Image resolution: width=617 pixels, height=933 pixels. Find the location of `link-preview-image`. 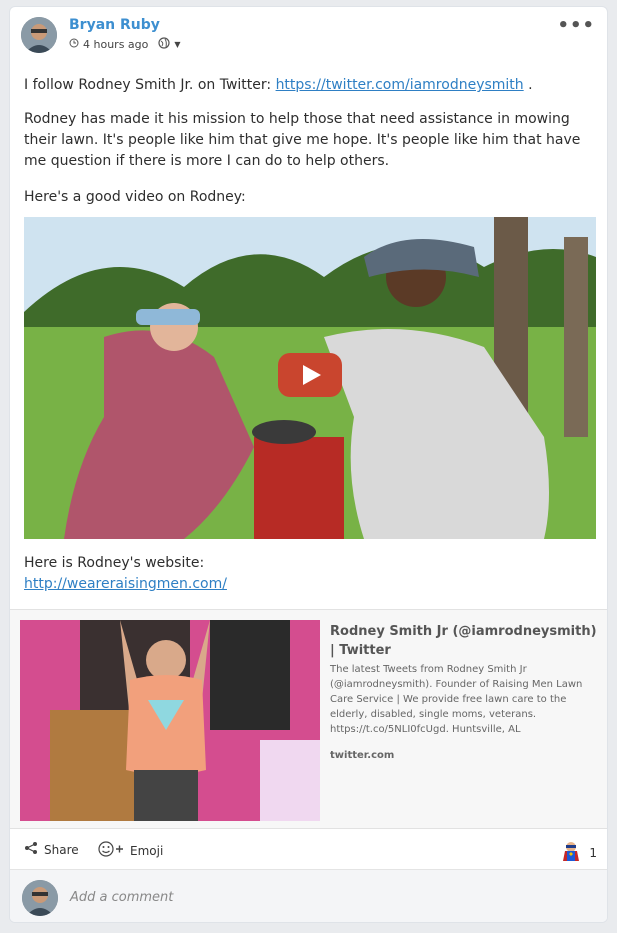

link-preview-image is located at coordinates (170, 720).